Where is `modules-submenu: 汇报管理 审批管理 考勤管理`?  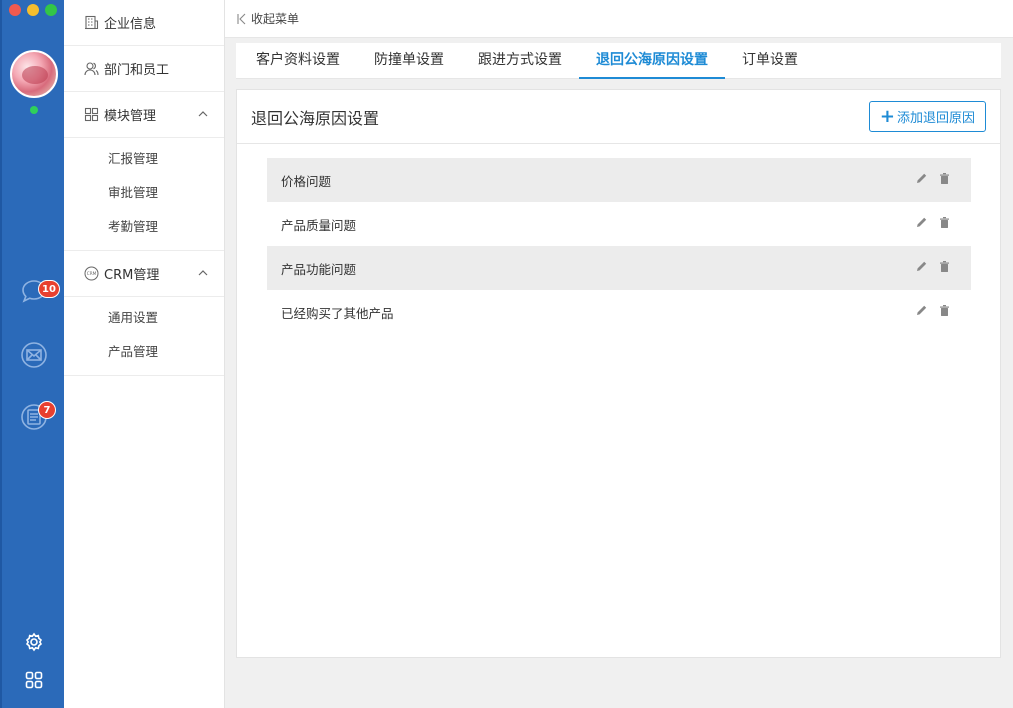
modules-submenu: 汇报管理 审批管理 考勤管理 is located at coordinates (144, 194).